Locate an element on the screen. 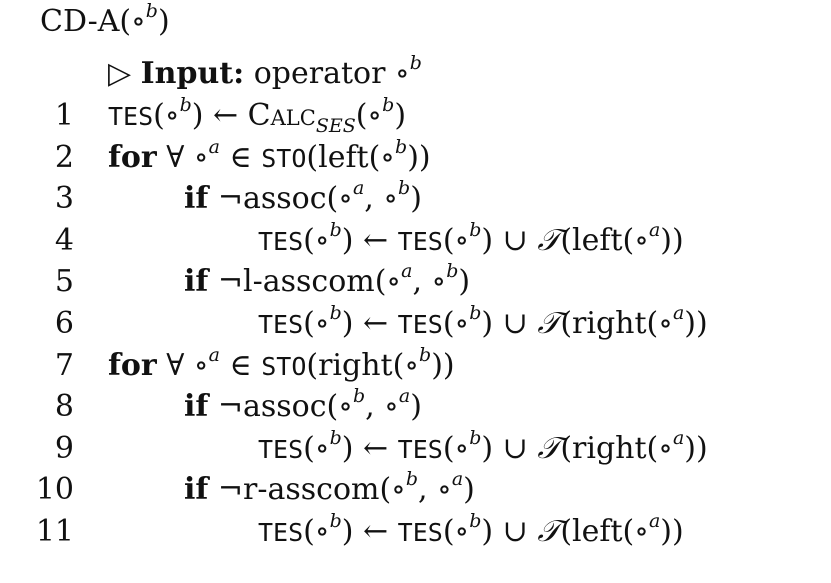  algo-line-8: 8 if ¬assoc(∘b, ∘a) is located at coordinates (415, 407).